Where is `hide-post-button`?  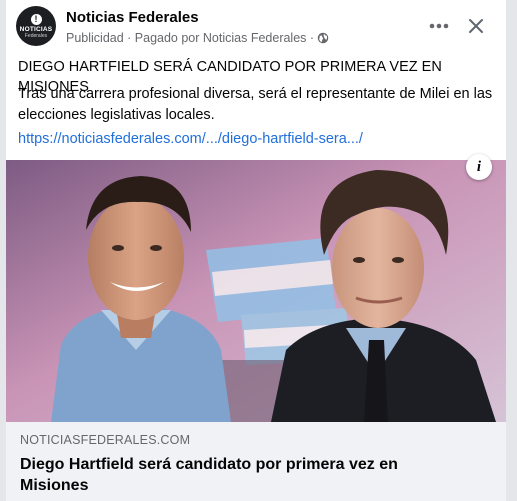
hide-post-button is located at coordinates (476, 26).